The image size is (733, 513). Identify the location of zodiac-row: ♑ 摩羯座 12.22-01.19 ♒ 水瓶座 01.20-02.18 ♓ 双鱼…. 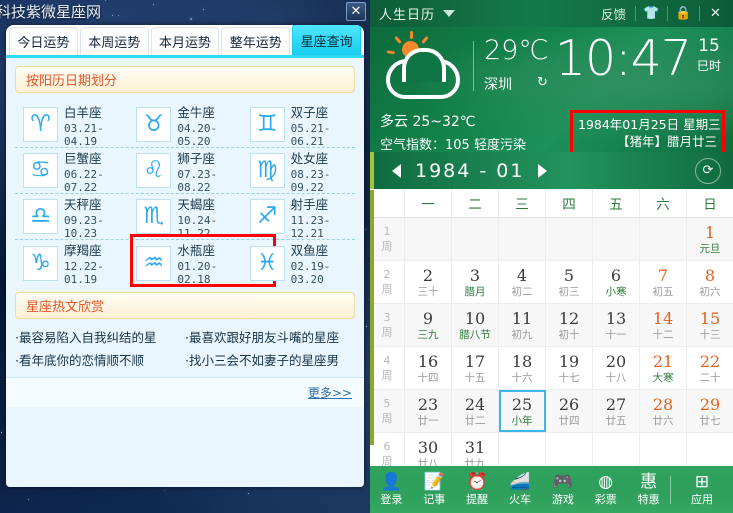
(185, 260).